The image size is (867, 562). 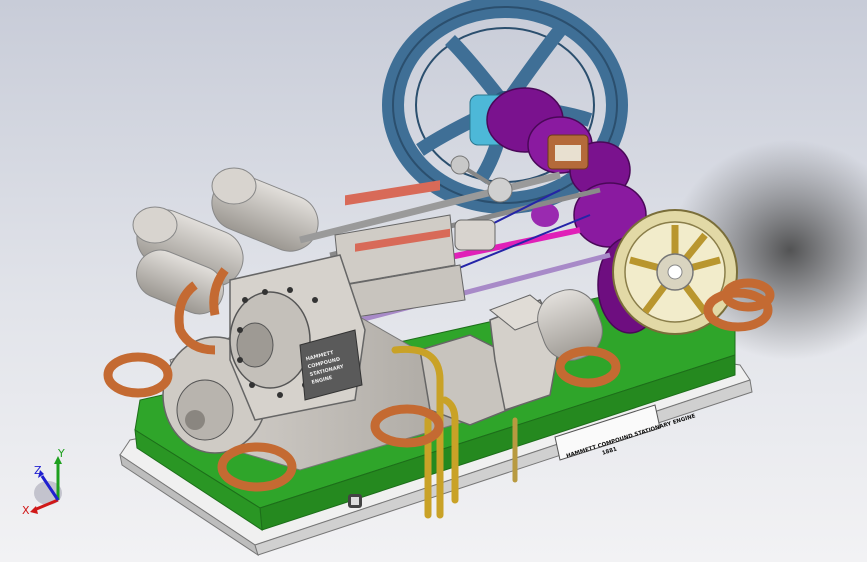 What do you see at coordinates (675, 272) in the screenshot?
I see `small-flywheel` at bounding box center [675, 272].